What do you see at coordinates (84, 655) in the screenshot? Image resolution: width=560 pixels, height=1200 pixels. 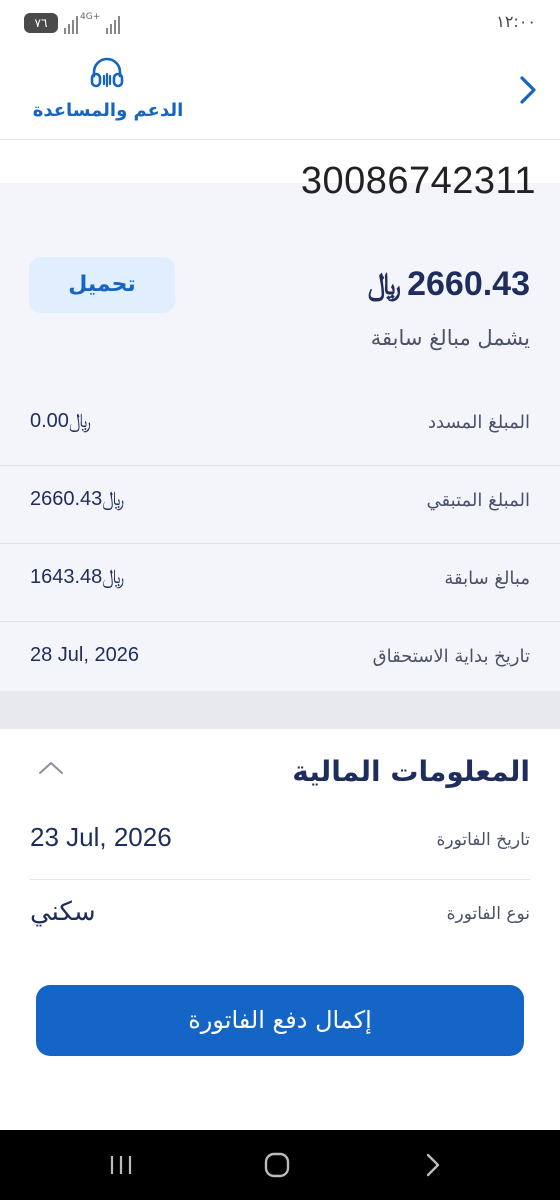 I see `row-value: 28 Jul, 2026` at bounding box center [84, 655].